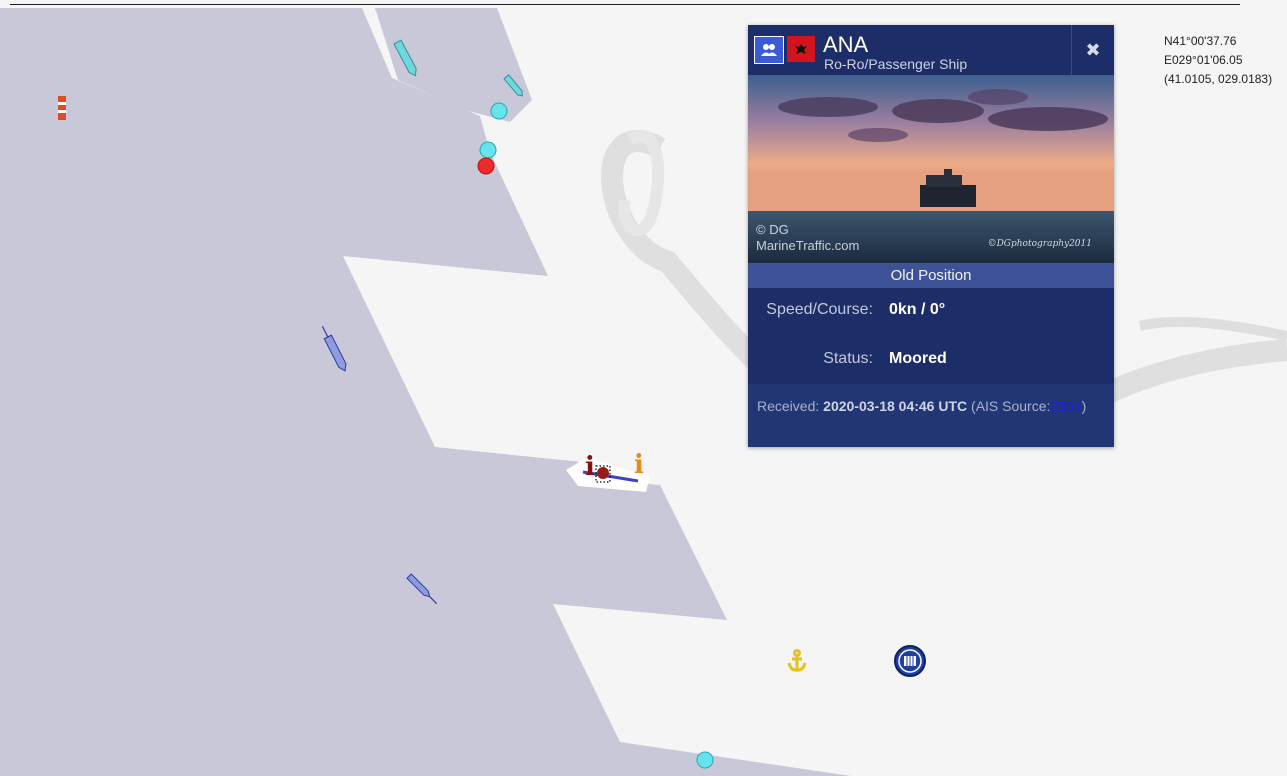 This screenshot has width=1287, height=776. I want to click on received-timestamp: 2020-03-18 04:46 UTC, so click(895, 406).